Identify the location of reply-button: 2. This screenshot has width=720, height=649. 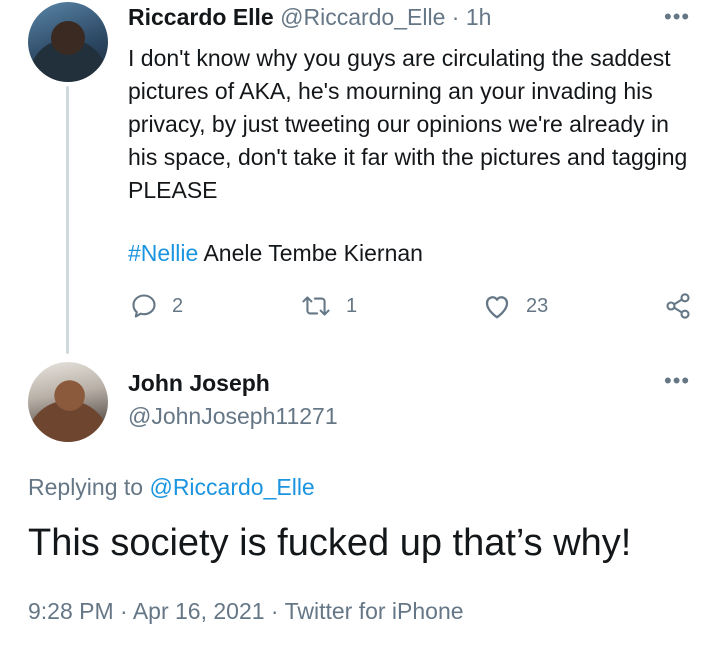
(156, 306).